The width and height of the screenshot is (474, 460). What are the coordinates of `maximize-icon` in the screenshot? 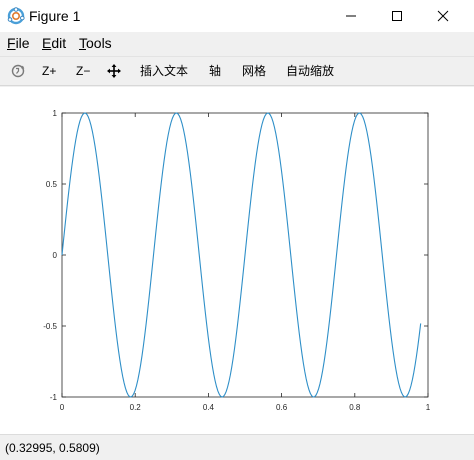 It's located at (397, 16).